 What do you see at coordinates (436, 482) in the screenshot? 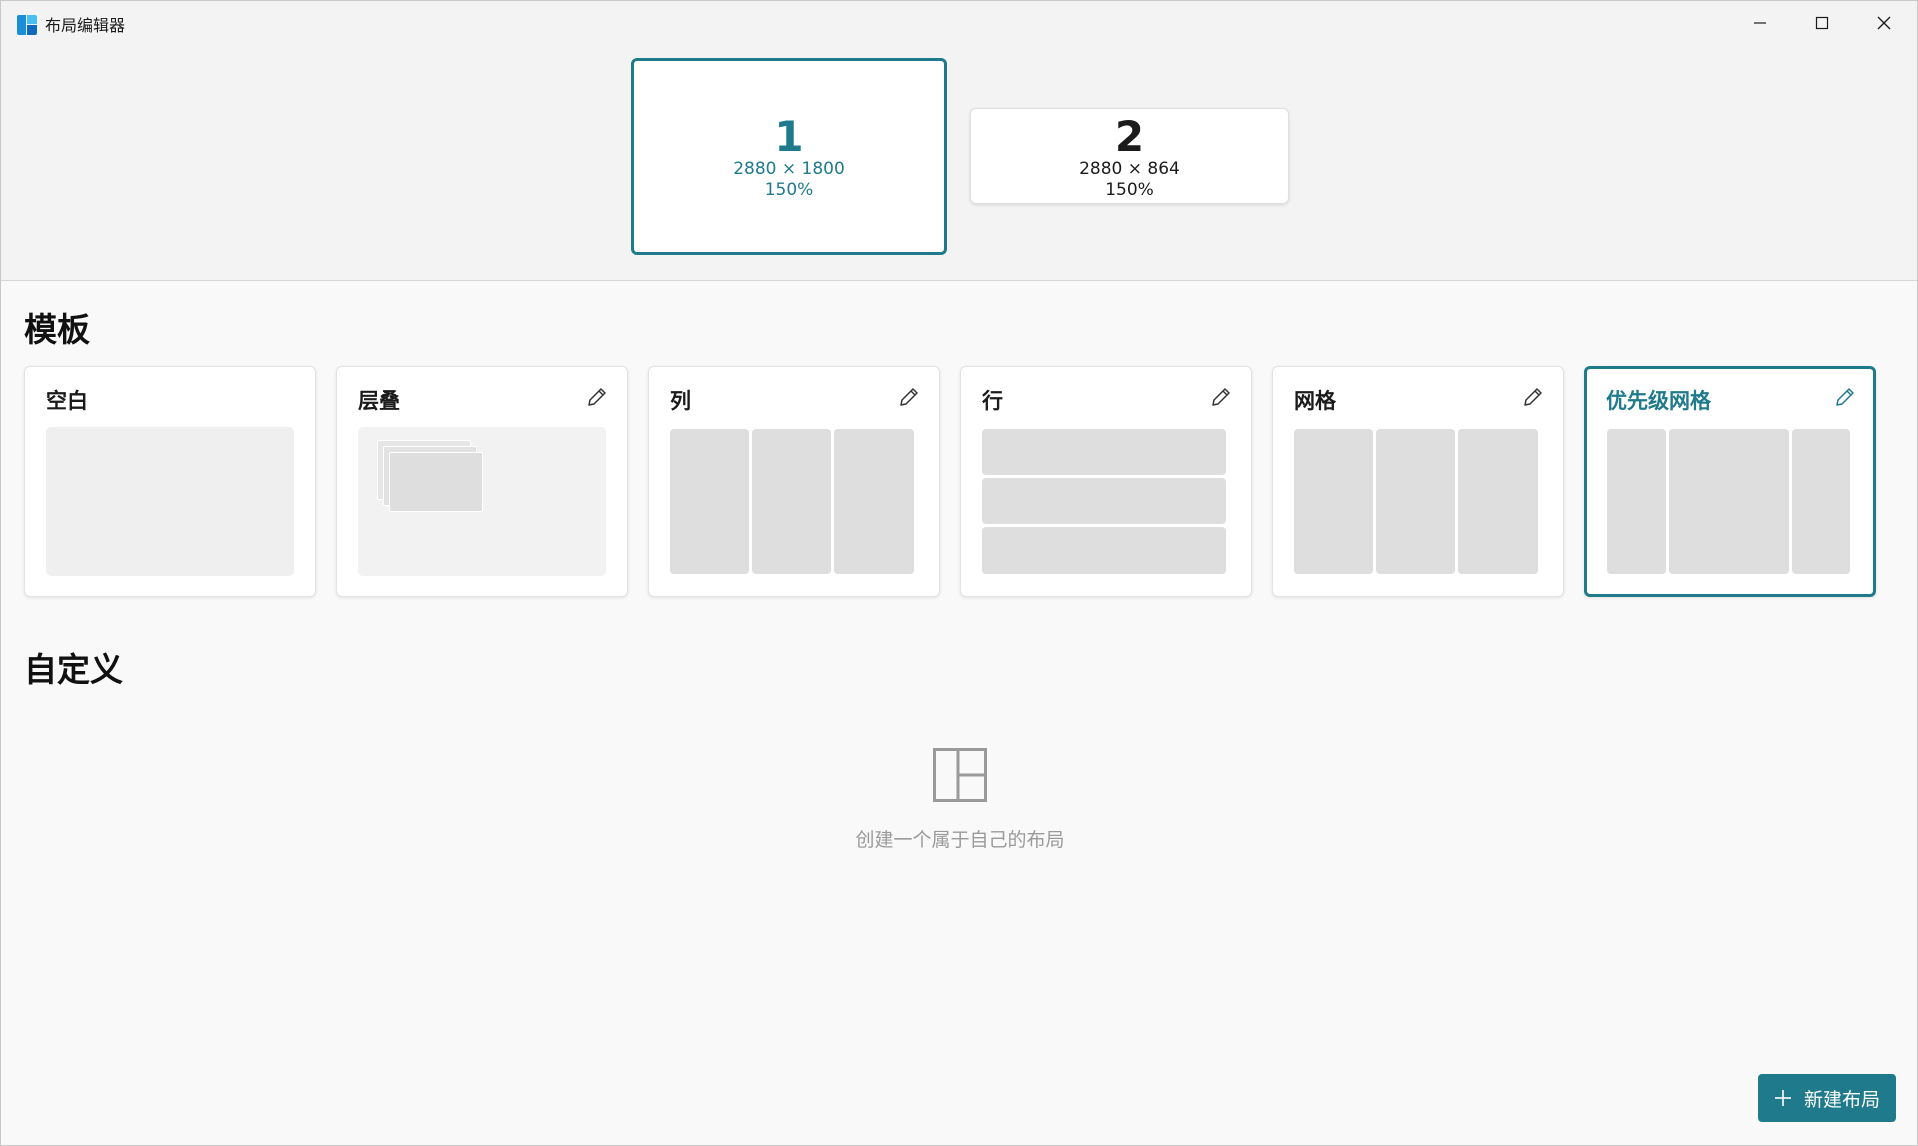
I see `stack-zone` at bounding box center [436, 482].